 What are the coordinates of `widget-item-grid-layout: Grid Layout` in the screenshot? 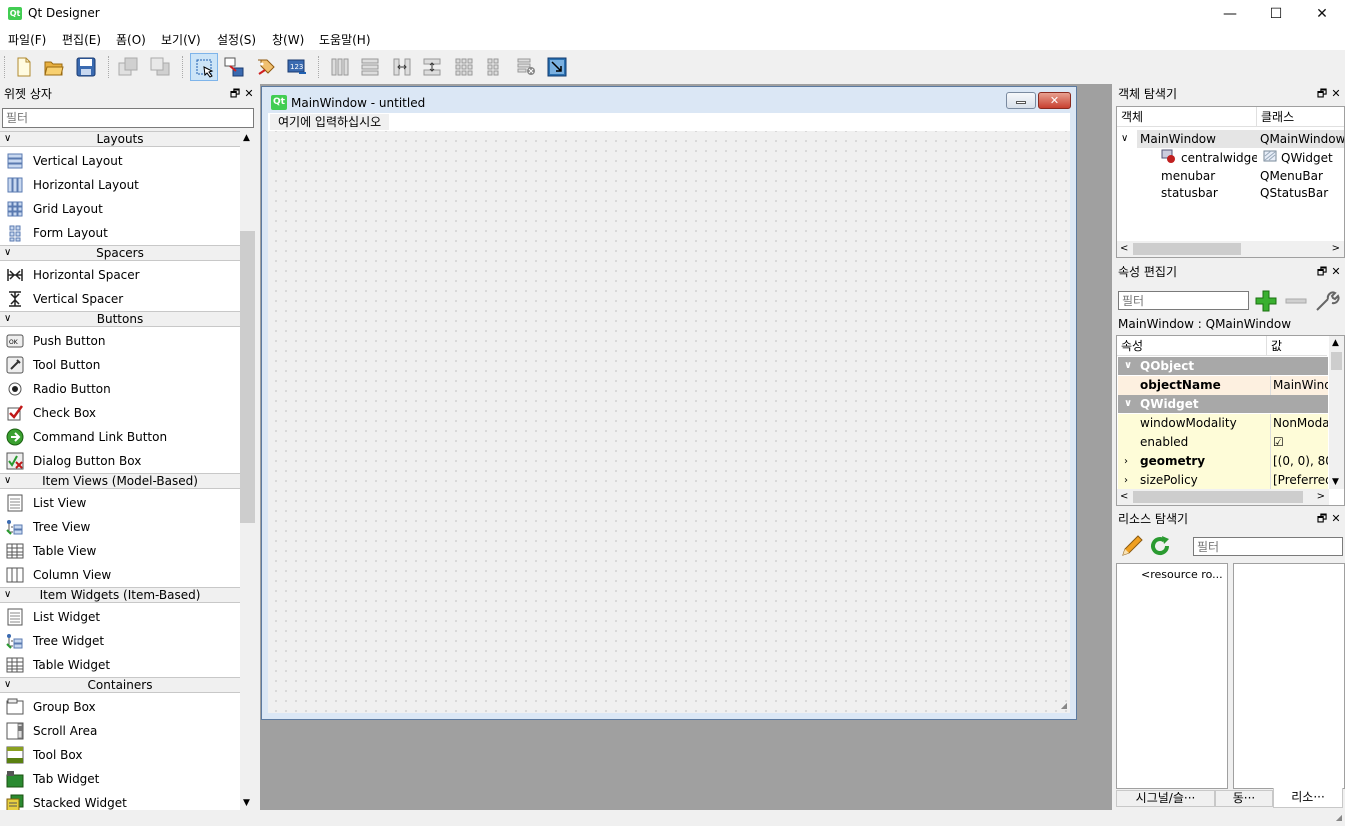 It's located at (120, 209).